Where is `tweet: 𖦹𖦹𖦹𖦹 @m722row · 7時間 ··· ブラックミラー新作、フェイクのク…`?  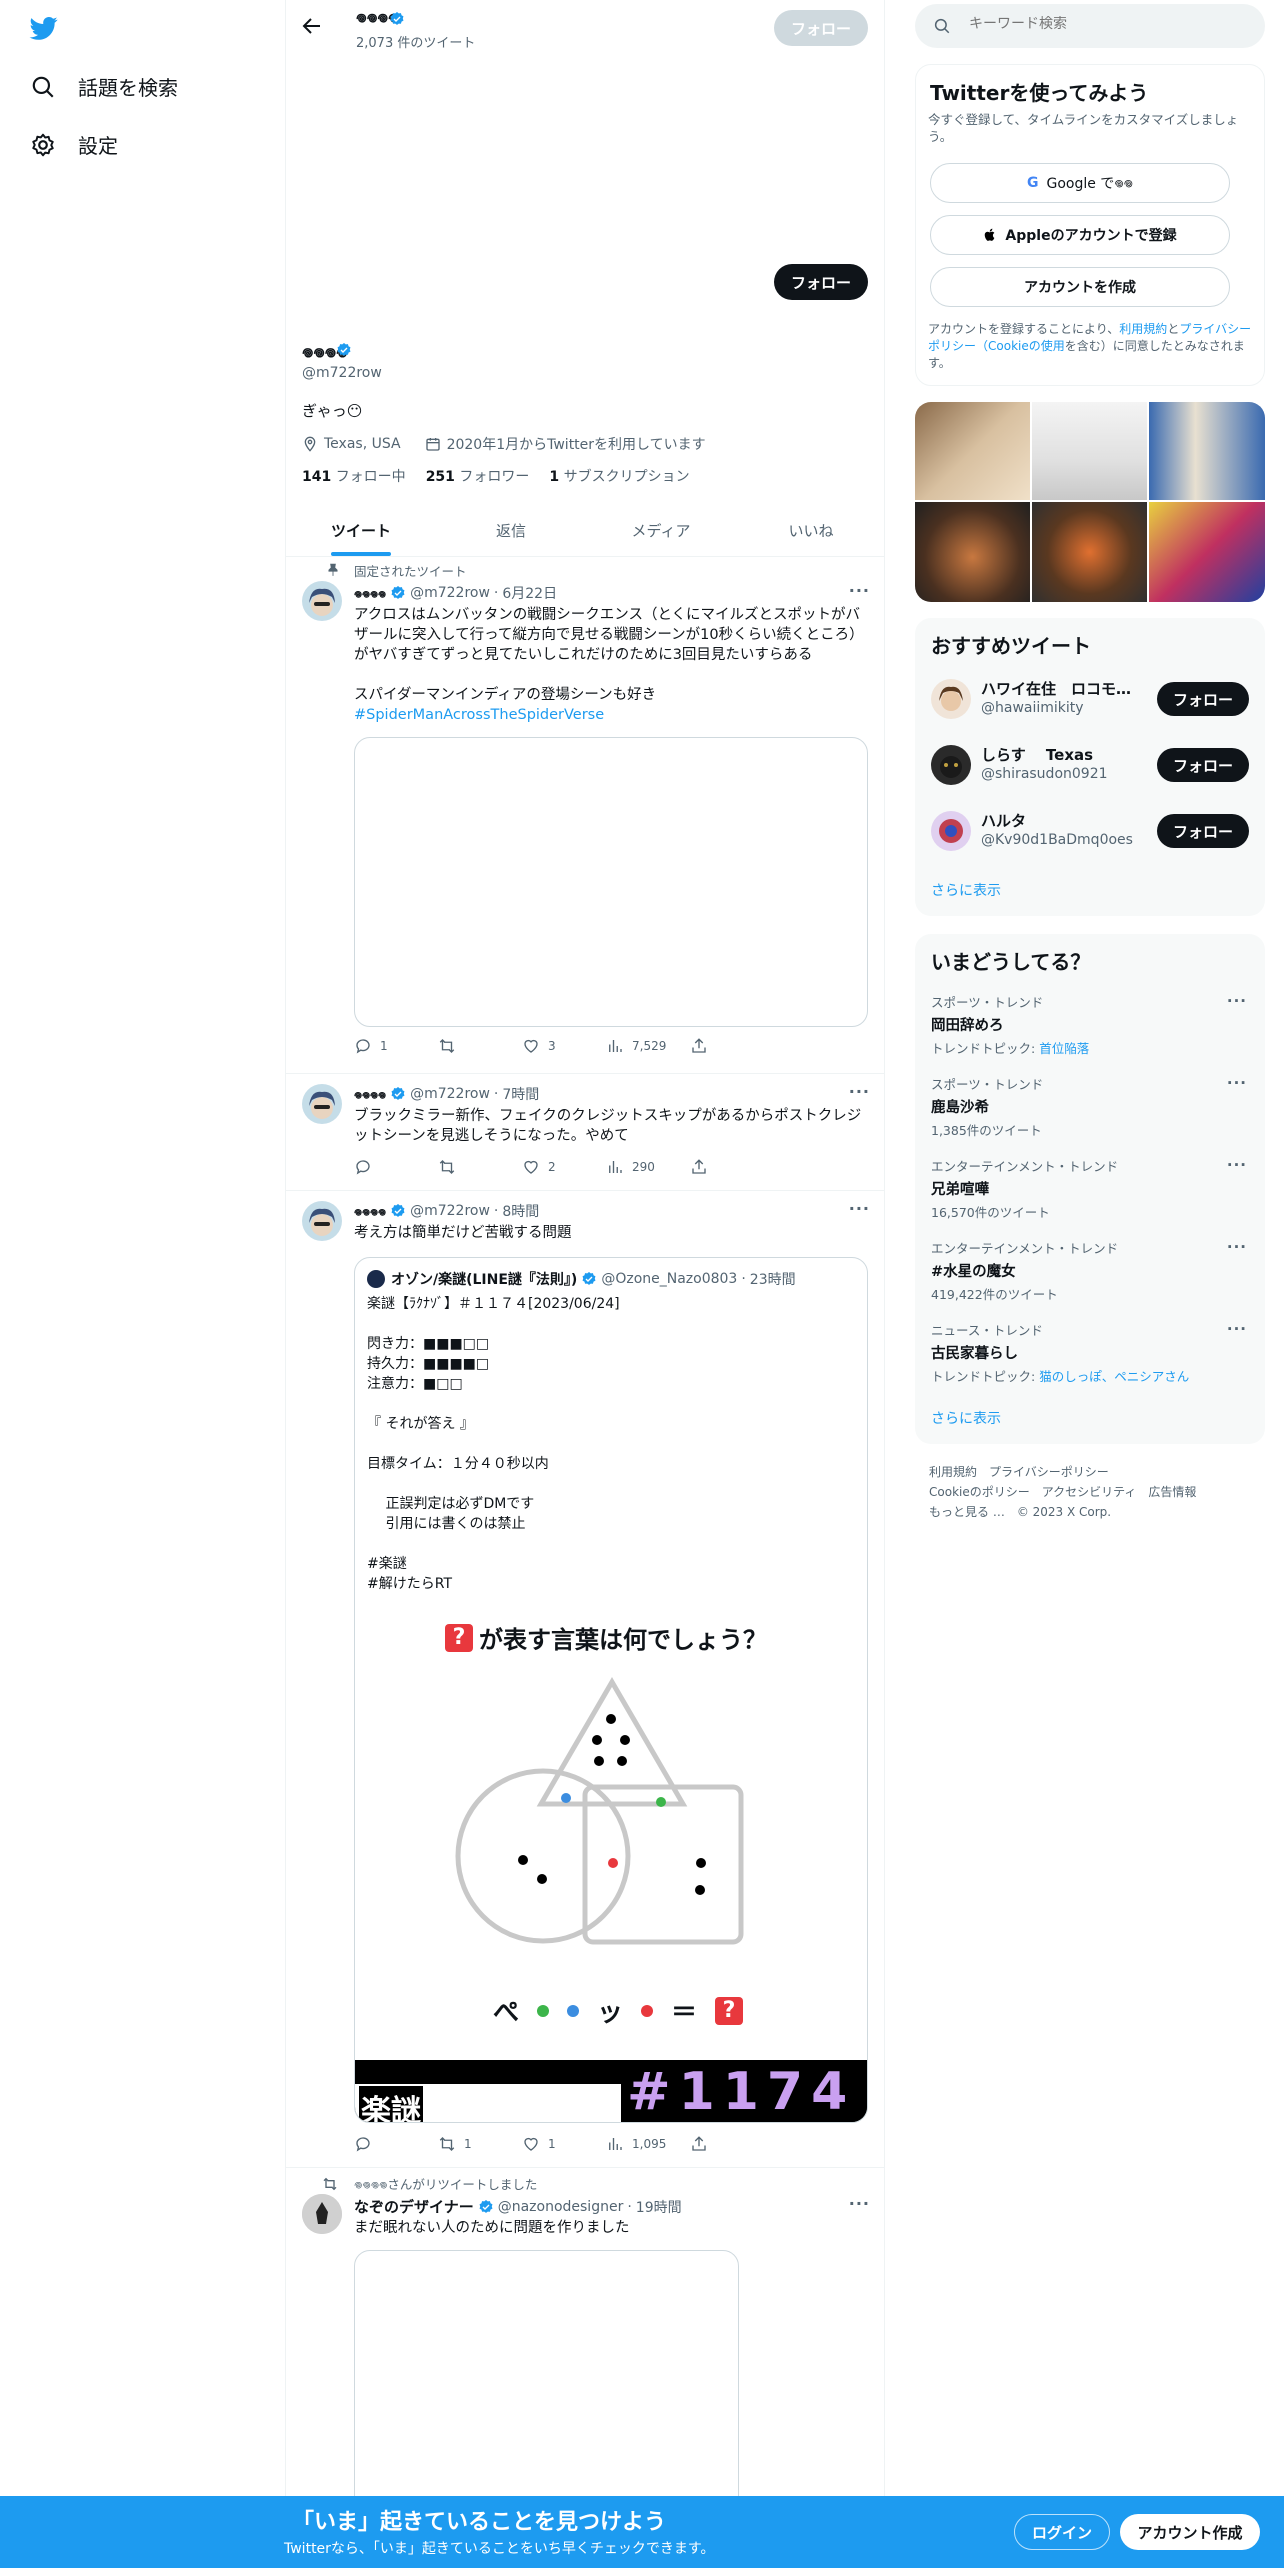 tweet: 𖦹𖦹𖦹𖦹 @m722row · 7時間 ··· ブラックミラー新作、フェイクのク… is located at coordinates (585, 1132).